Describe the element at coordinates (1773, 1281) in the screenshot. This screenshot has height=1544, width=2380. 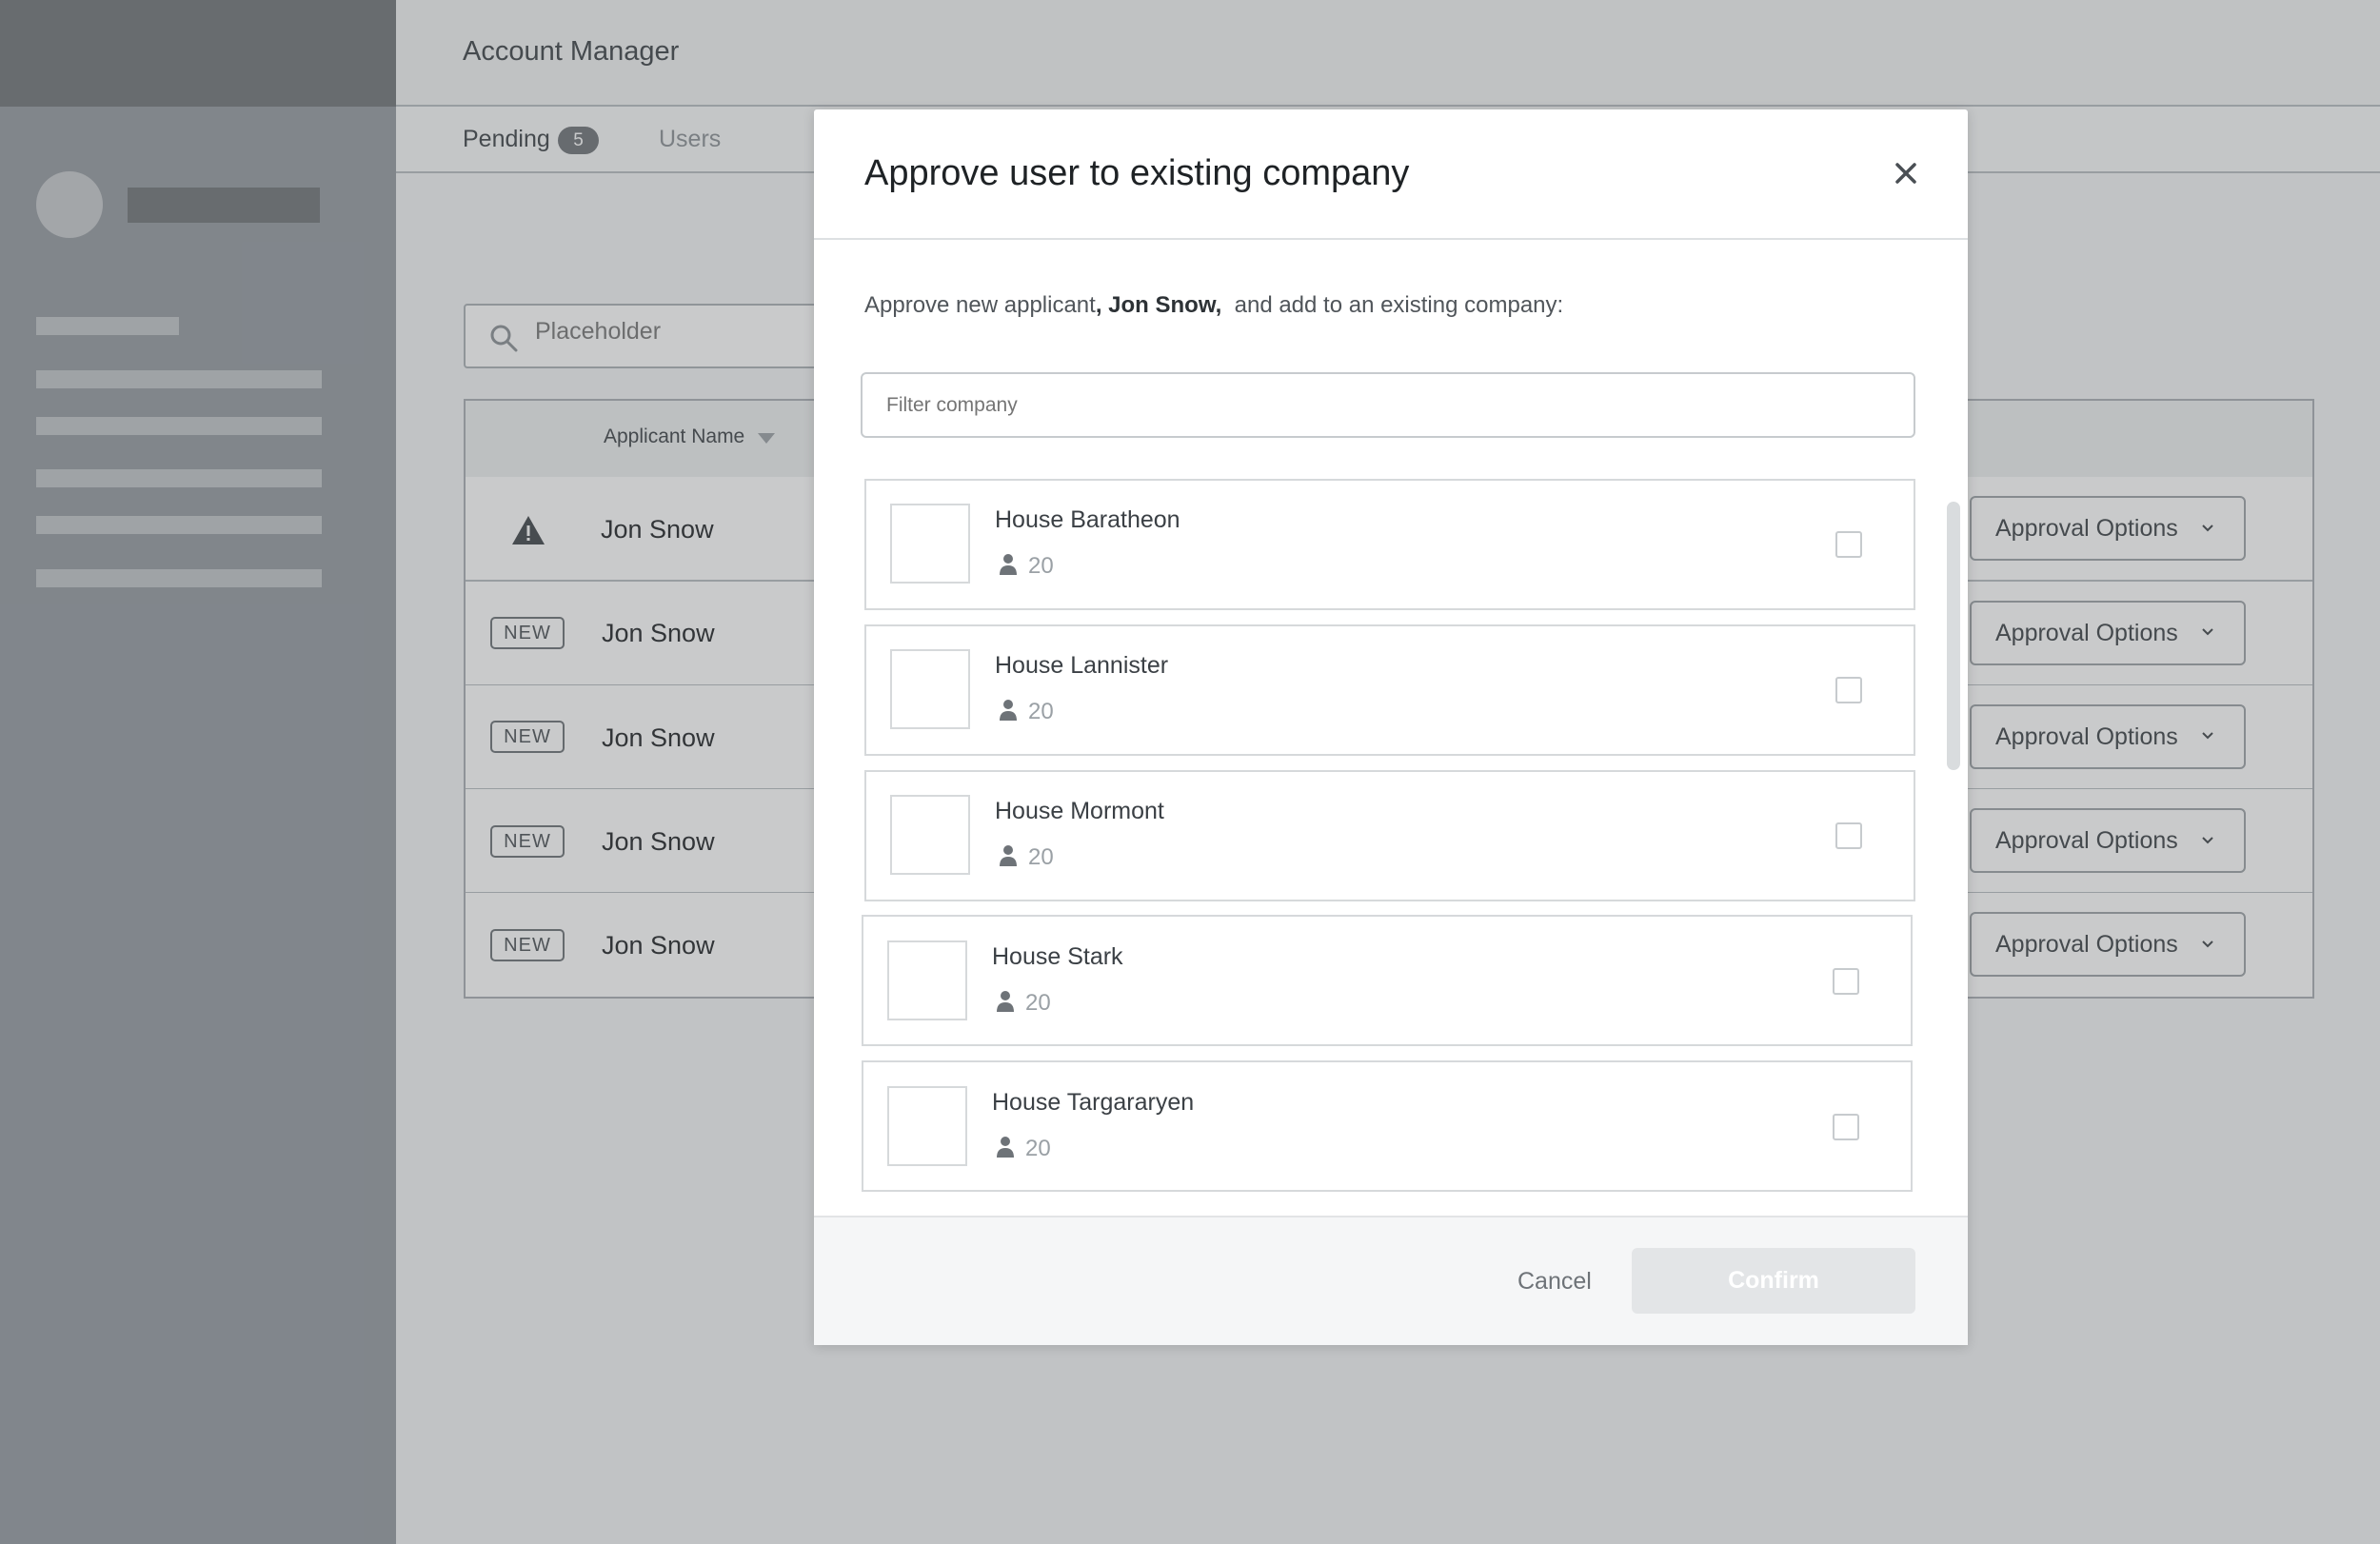
I see `confirm-button: Confirm` at that location.